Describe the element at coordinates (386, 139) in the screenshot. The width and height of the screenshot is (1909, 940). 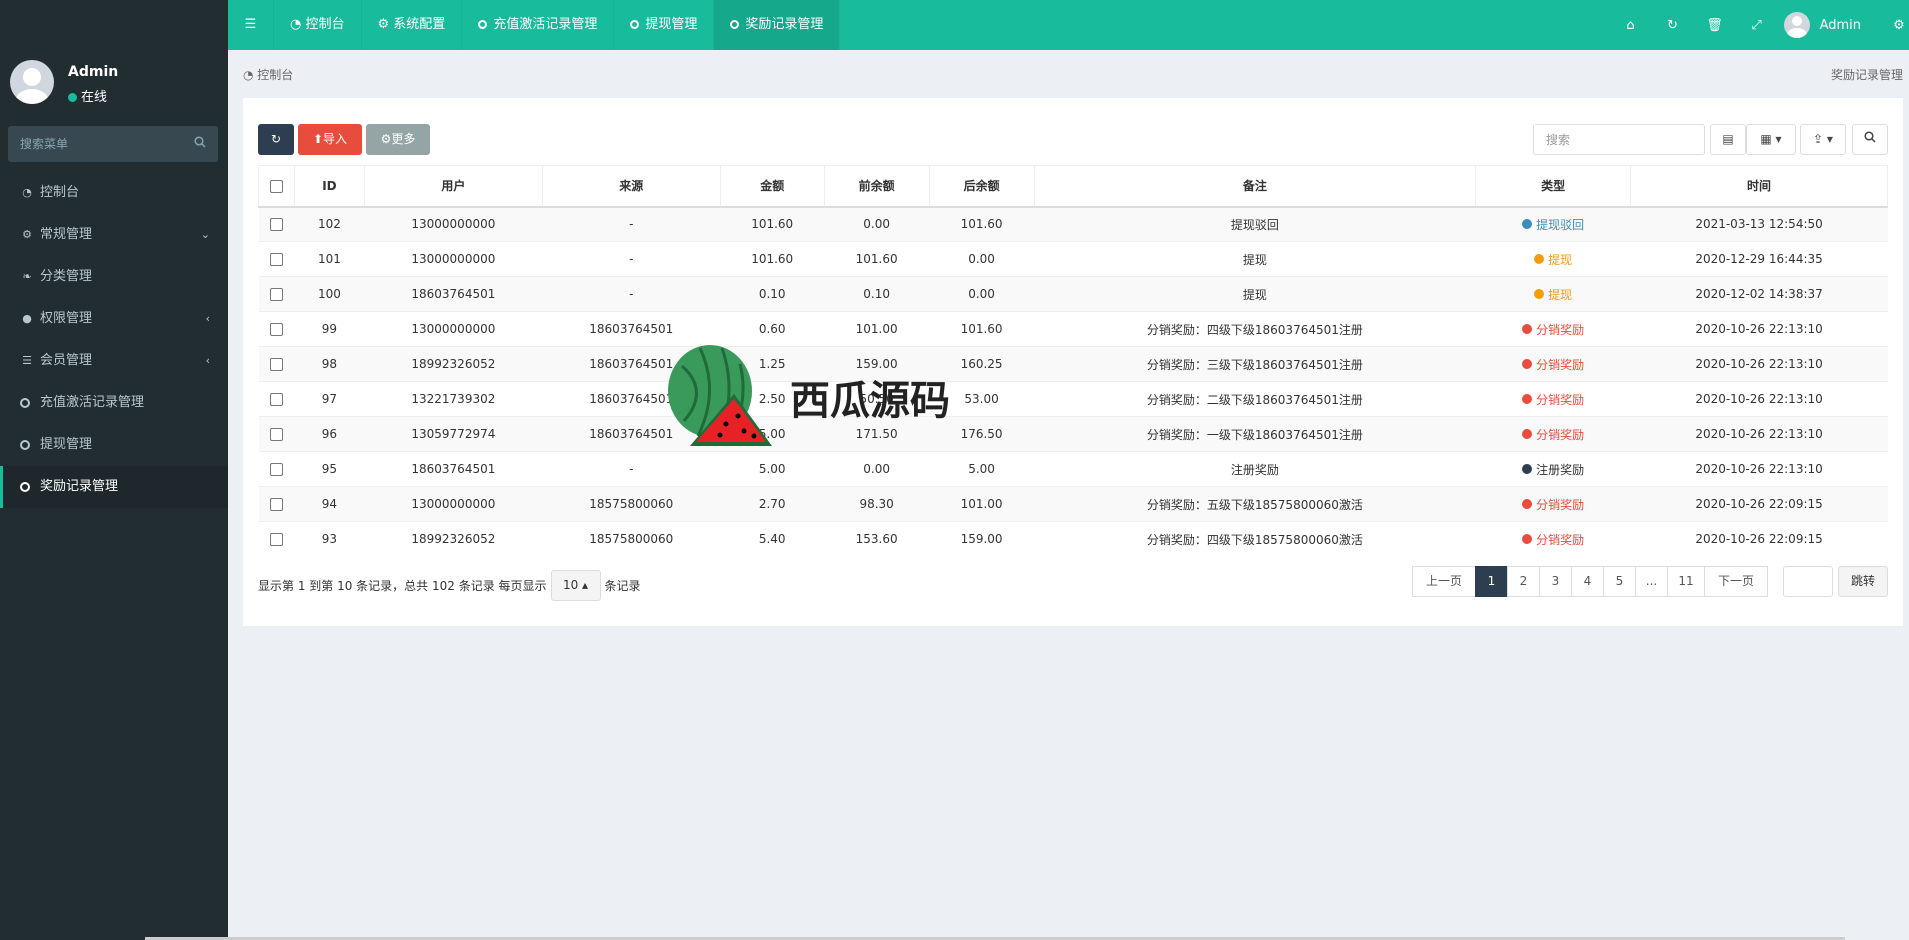
I see `gear-icon: ⚙` at that location.